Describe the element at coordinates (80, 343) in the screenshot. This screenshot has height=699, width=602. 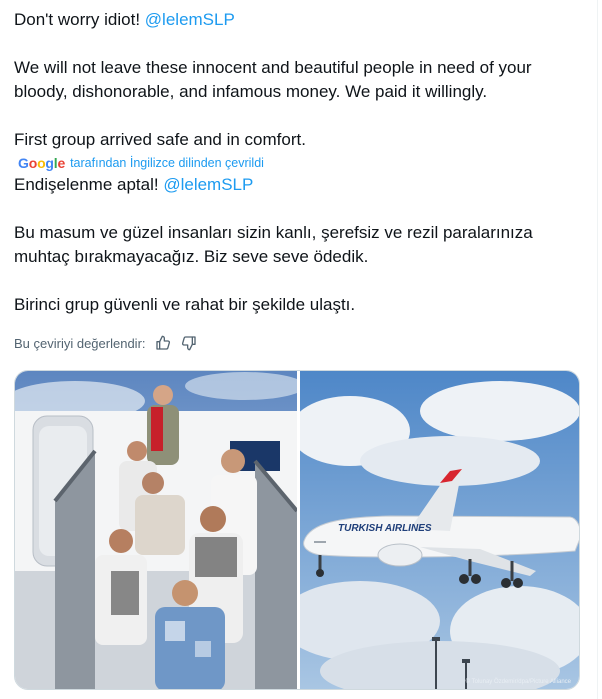
I see `rate-translation-label: Bu çeviriyi değerlendir:` at that location.